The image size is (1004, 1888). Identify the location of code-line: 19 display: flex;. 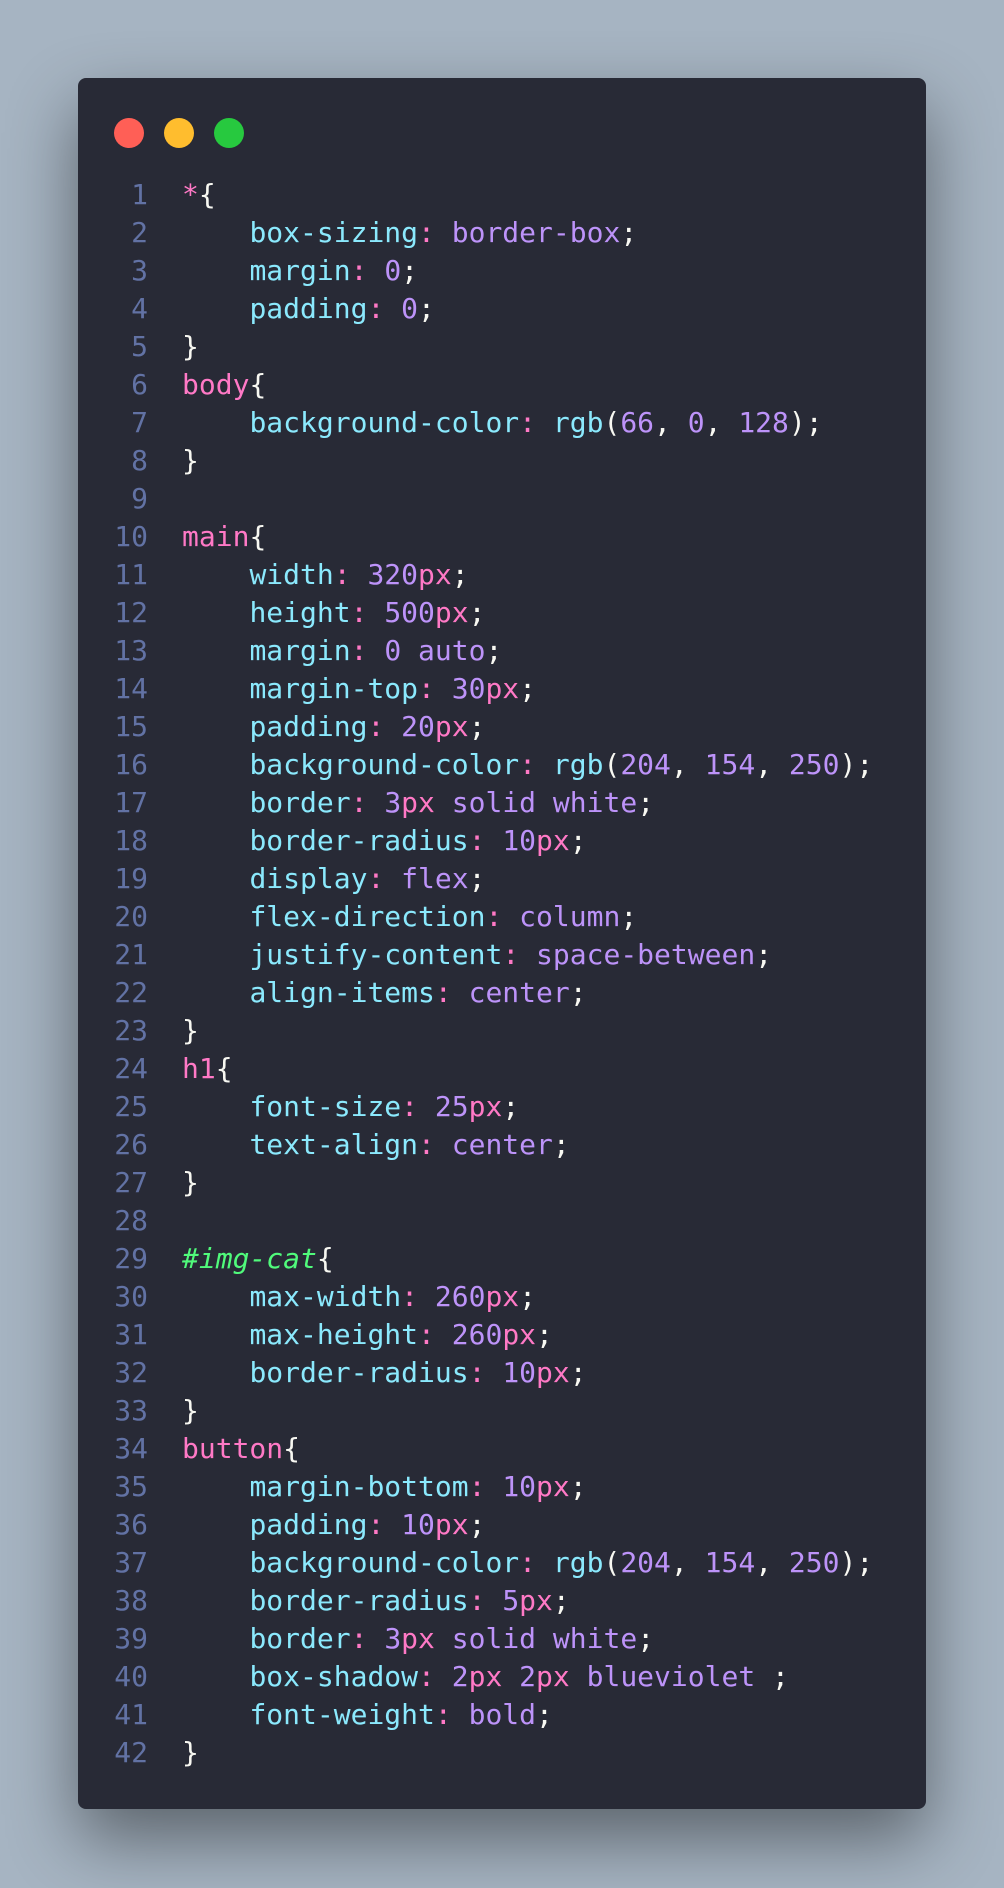
(502, 879).